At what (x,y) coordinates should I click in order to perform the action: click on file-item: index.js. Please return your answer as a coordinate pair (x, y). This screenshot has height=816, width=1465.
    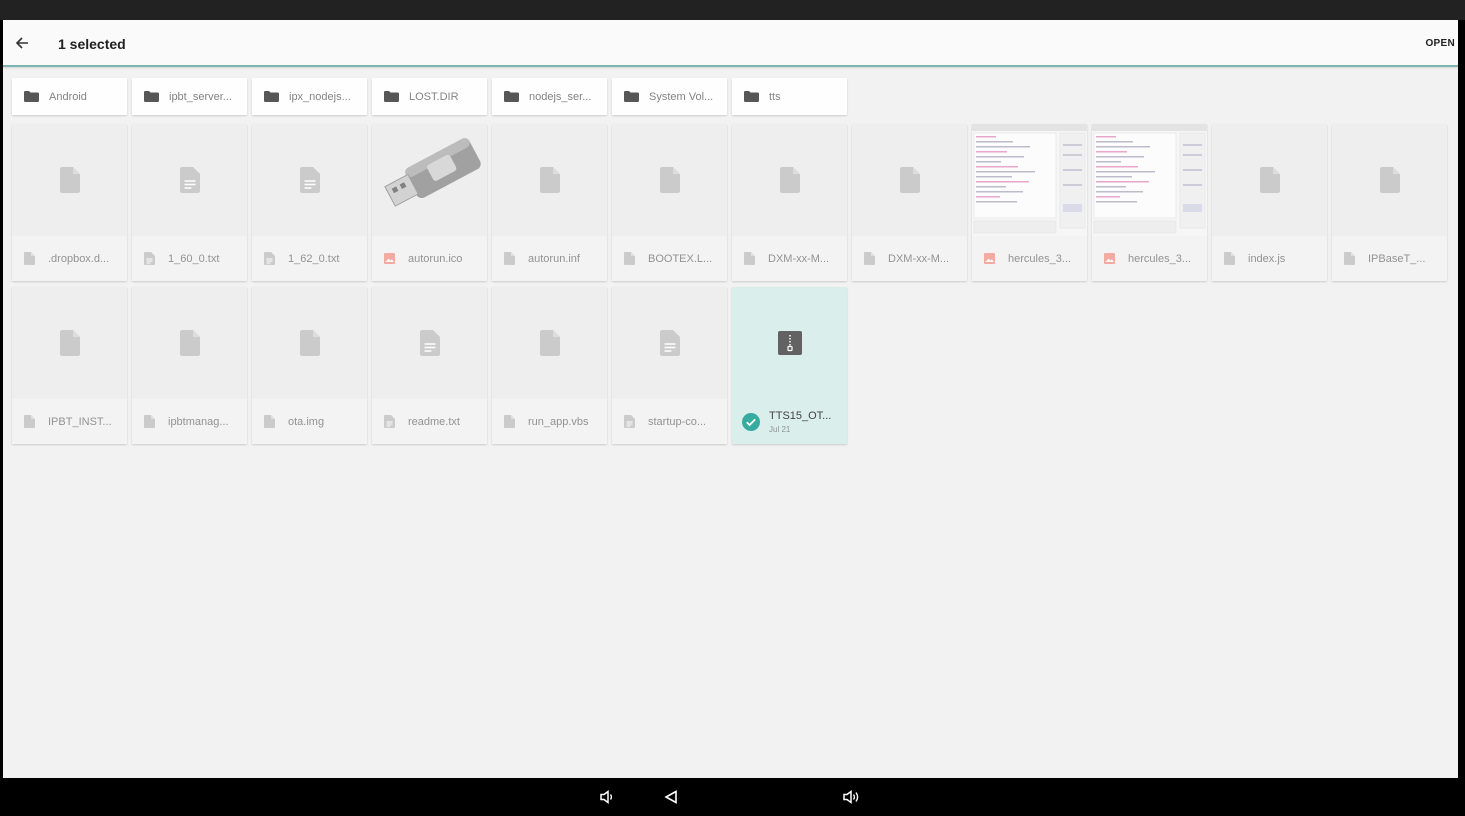
    Looking at the image, I should click on (1269, 202).